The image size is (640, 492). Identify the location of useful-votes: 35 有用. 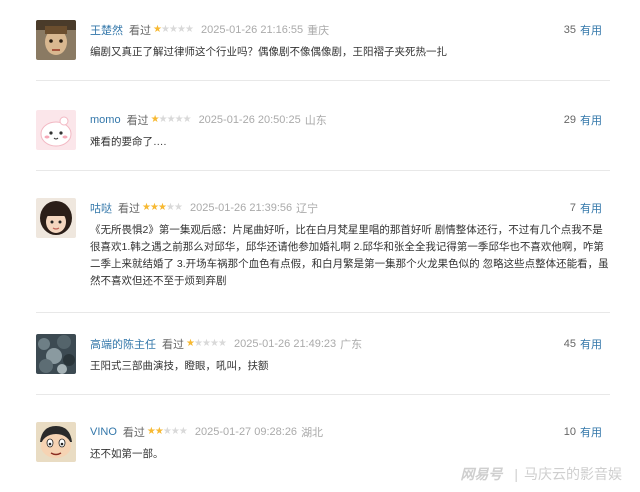
(583, 30).